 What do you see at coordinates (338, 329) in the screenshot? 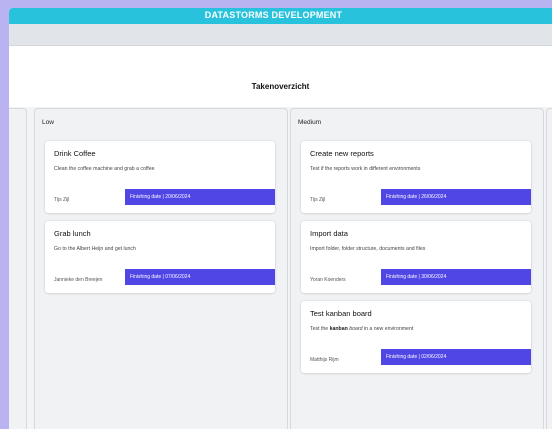
I see `description-bold-text: kanban` at bounding box center [338, 329].